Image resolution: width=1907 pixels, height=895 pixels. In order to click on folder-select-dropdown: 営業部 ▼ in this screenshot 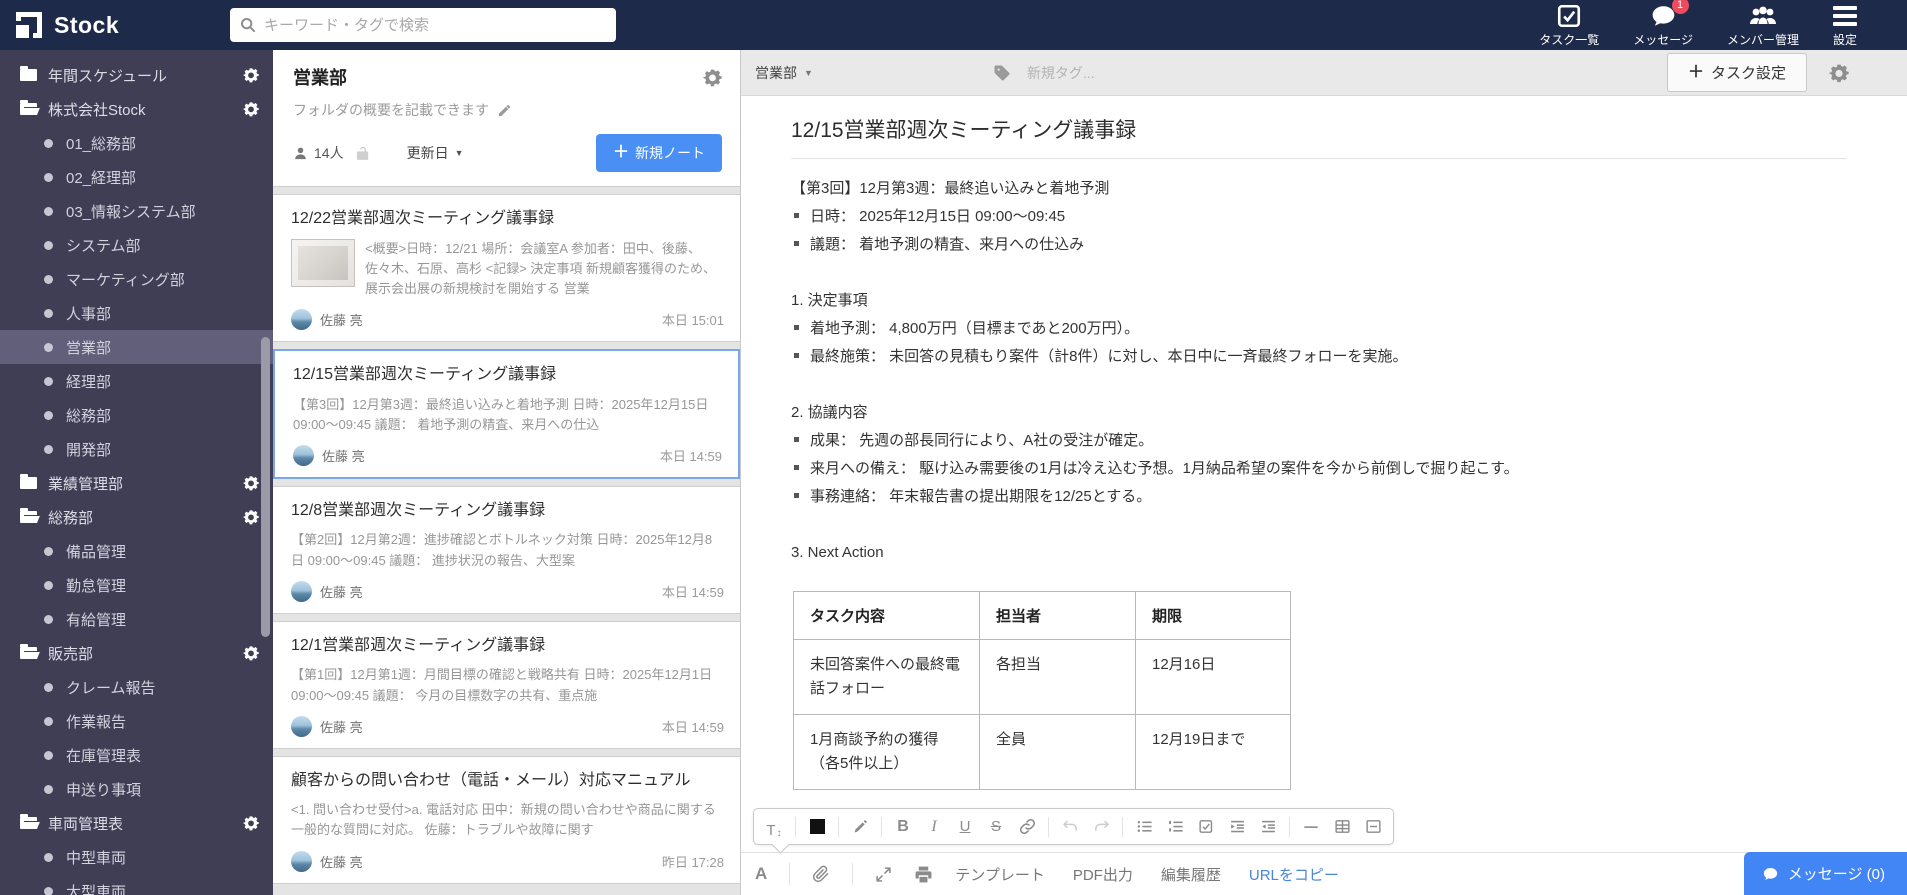, I will do `click(784, 73)`.